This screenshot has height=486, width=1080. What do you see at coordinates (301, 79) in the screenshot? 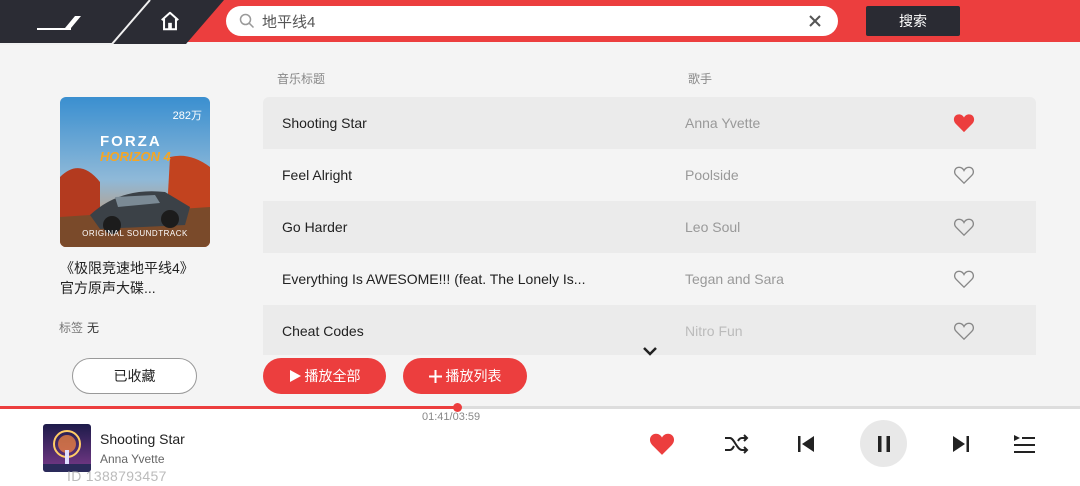
I see `column-header-title: 音乐标题` at bounding box center [301, 79].